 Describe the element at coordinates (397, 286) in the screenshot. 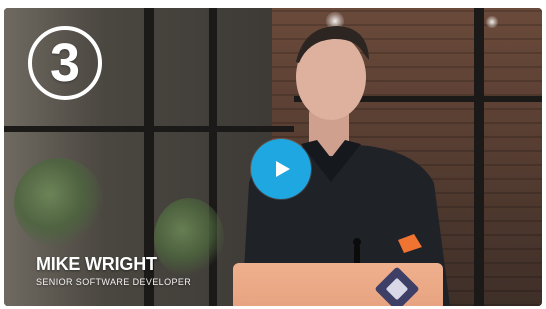

I see `logo-icon` at that location.